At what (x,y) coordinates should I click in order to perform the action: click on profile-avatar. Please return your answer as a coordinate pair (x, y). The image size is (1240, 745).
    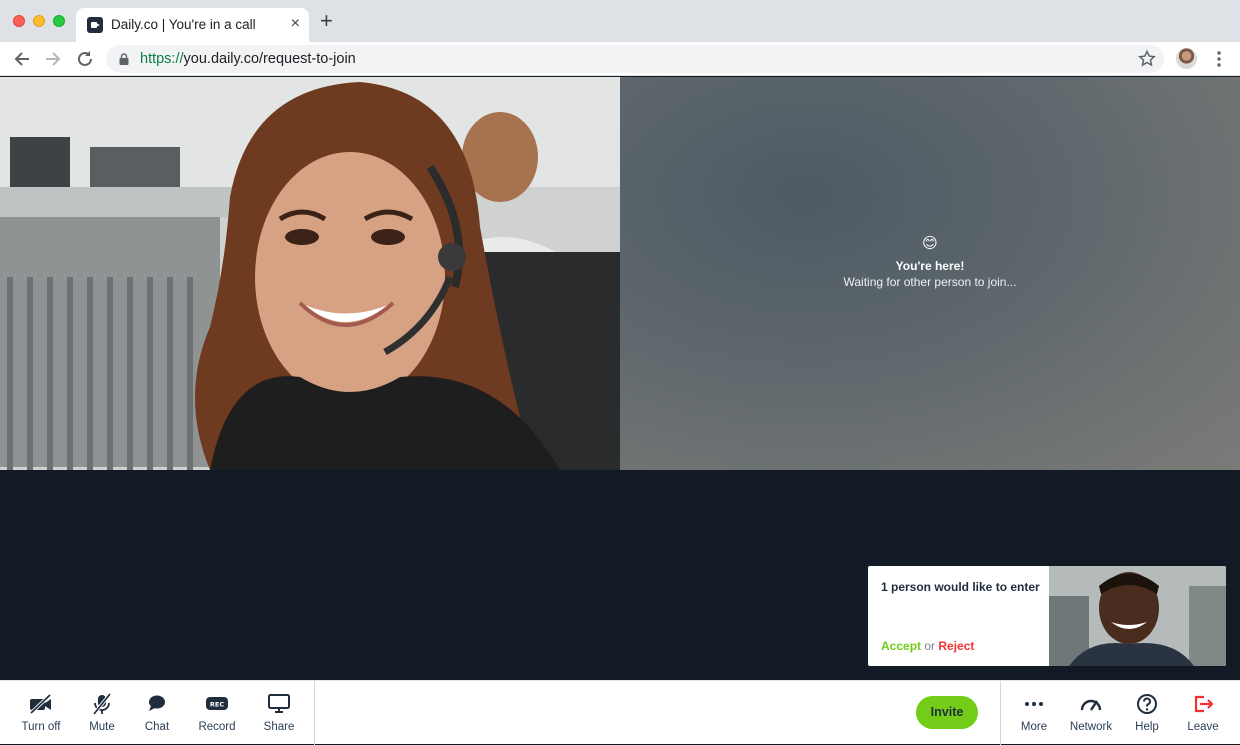
    Looking at the image, I should click on (1186, 58).